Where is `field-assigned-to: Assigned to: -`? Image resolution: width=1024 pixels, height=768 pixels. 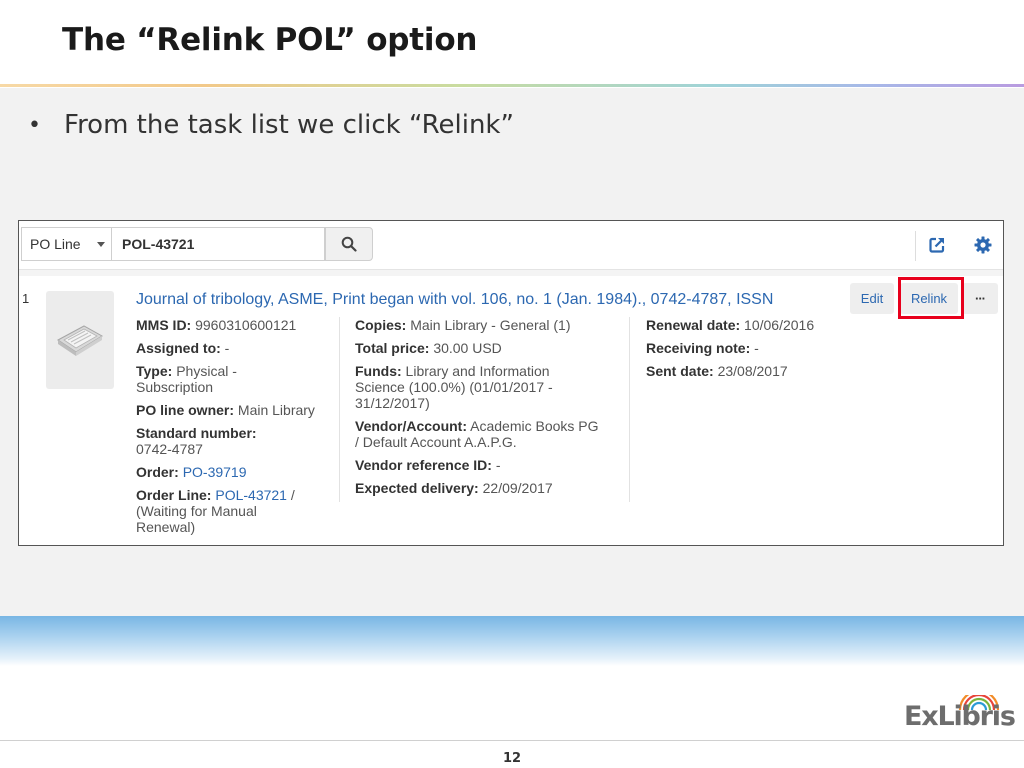 field-assigned-to: Assigned to: - is located at coordinates (236, 348).